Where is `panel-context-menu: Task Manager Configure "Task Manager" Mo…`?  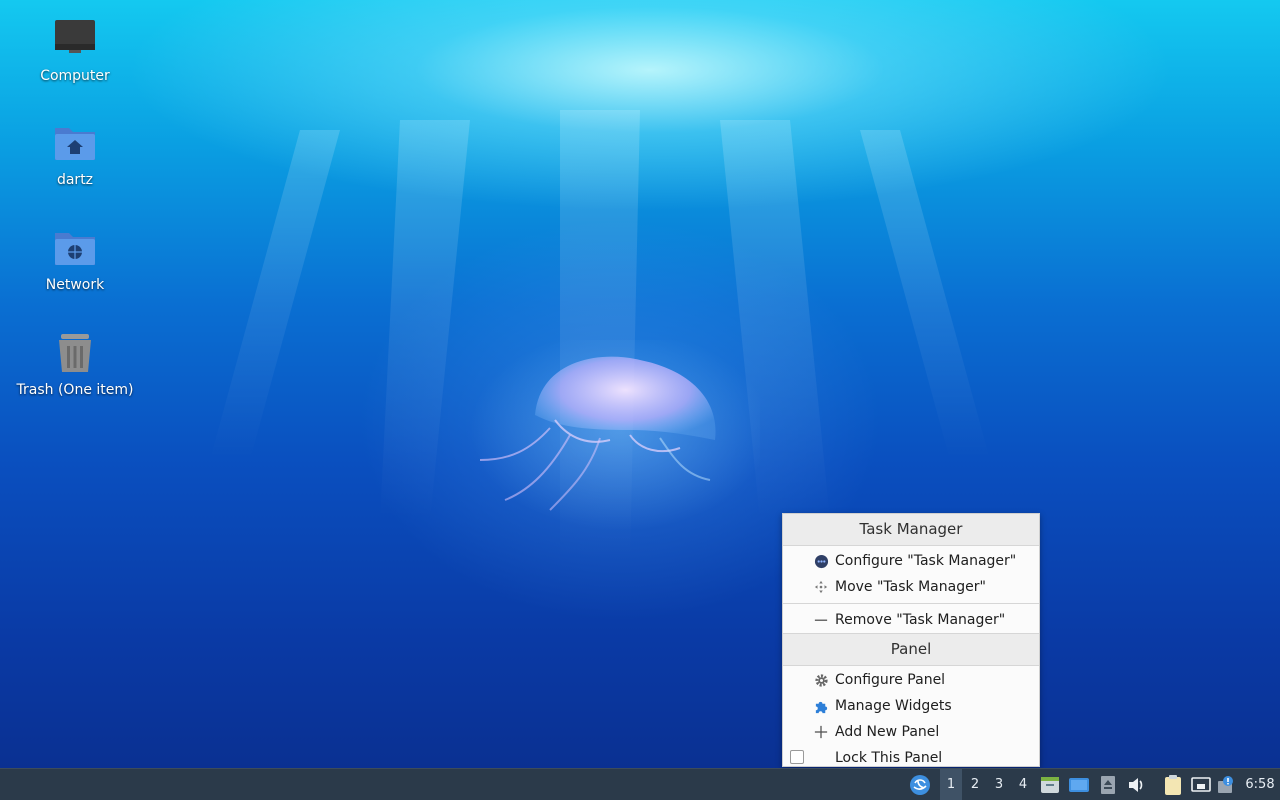 panel-context-menu: Task Manager Configure "Task Manager" Mo… is located at coordinates (911, 640).